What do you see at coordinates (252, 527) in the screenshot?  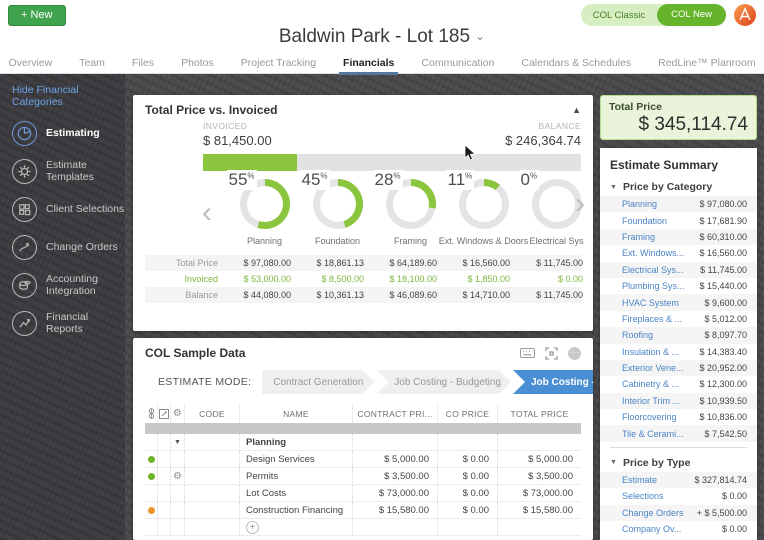 I see `add-line-item-icon: +` at bounding box center [252, 527].